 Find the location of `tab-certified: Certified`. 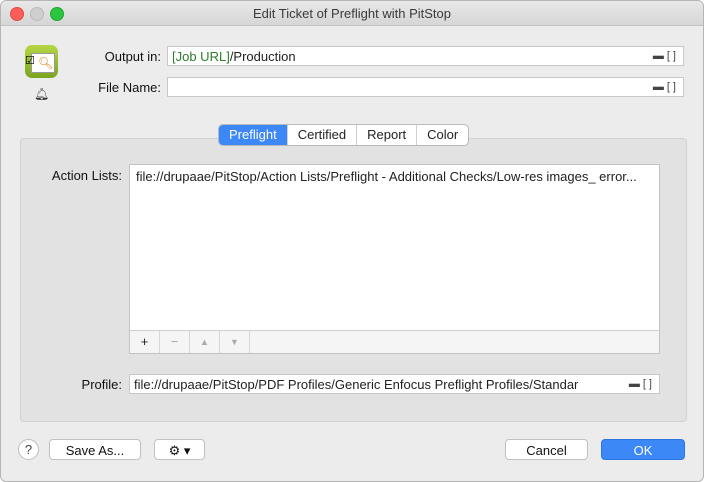

tab-certified: Certified is located at coordinates (323, 135).